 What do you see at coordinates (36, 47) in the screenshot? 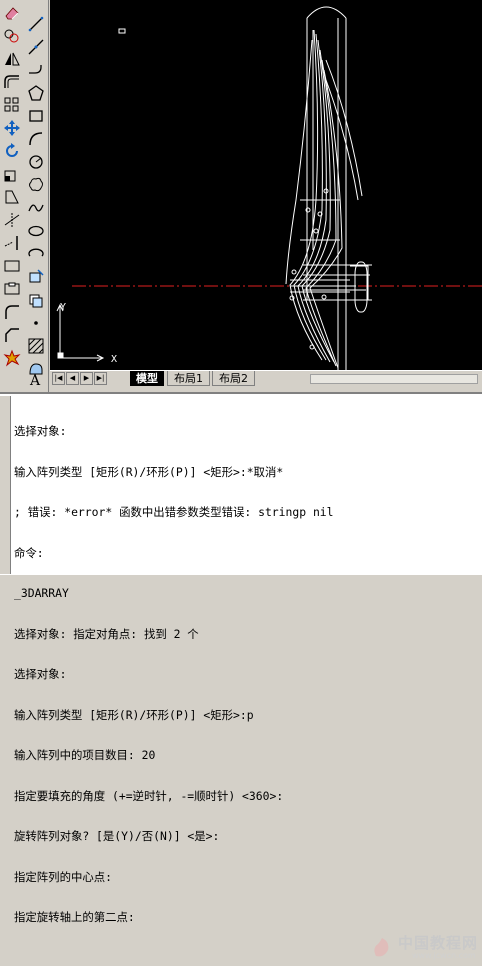
I see `construction-line-icon` at bounding box center [36, 47].